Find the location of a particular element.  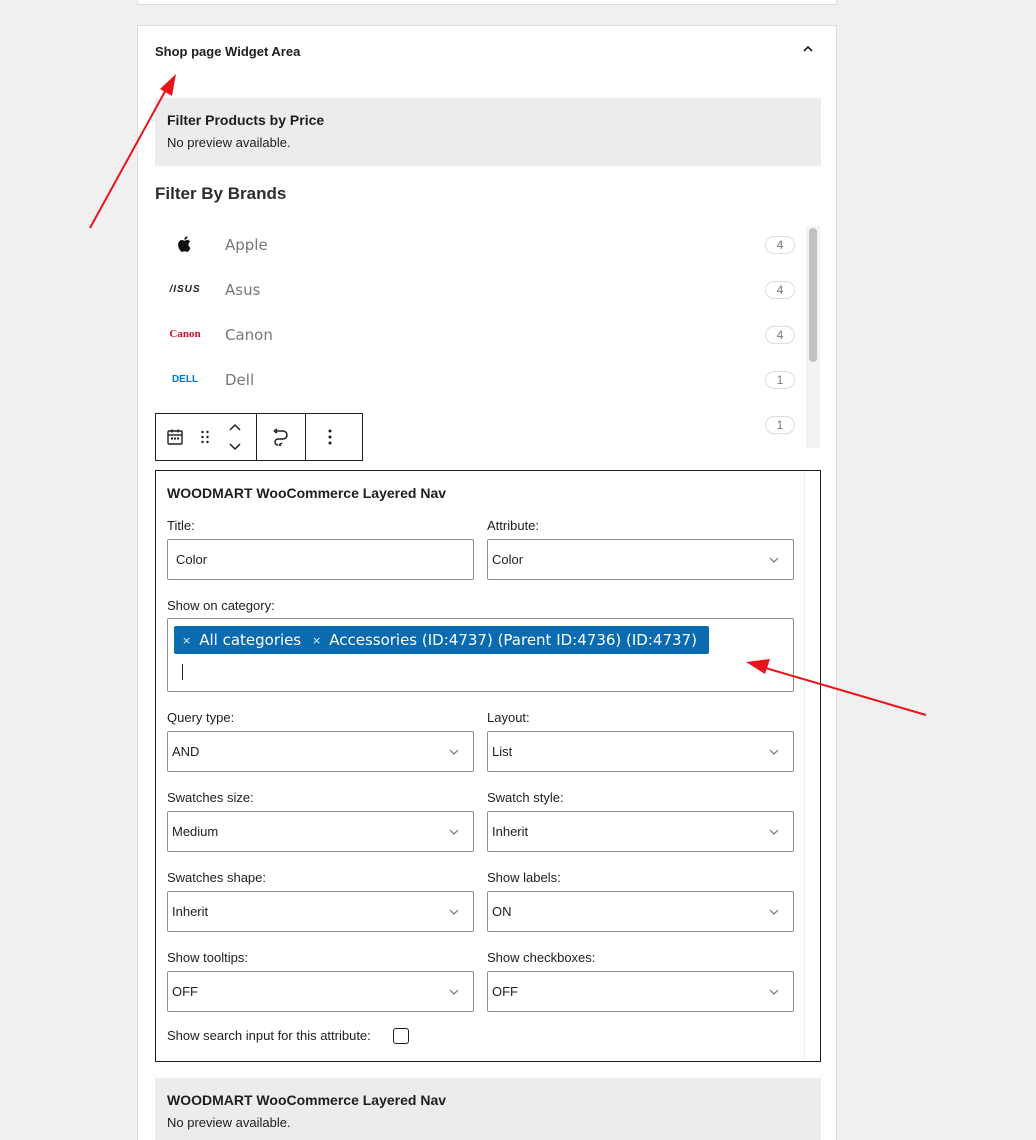

title-input-value: Color is located at coordinates (192, 559).